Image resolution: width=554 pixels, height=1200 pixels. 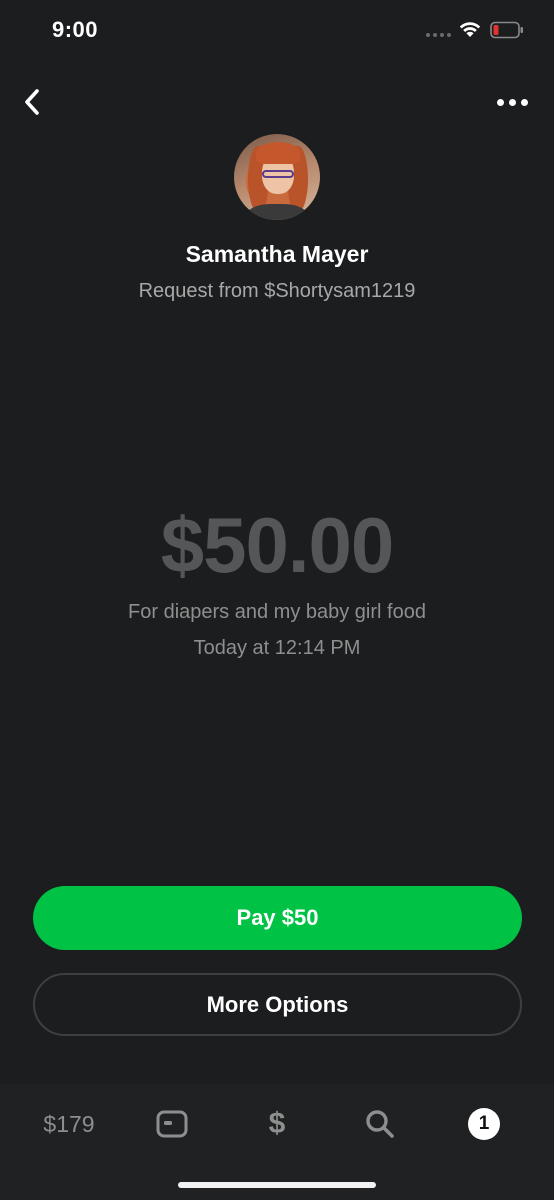 I want to click on status-bar: 9:00, so click(x=277, y=30).